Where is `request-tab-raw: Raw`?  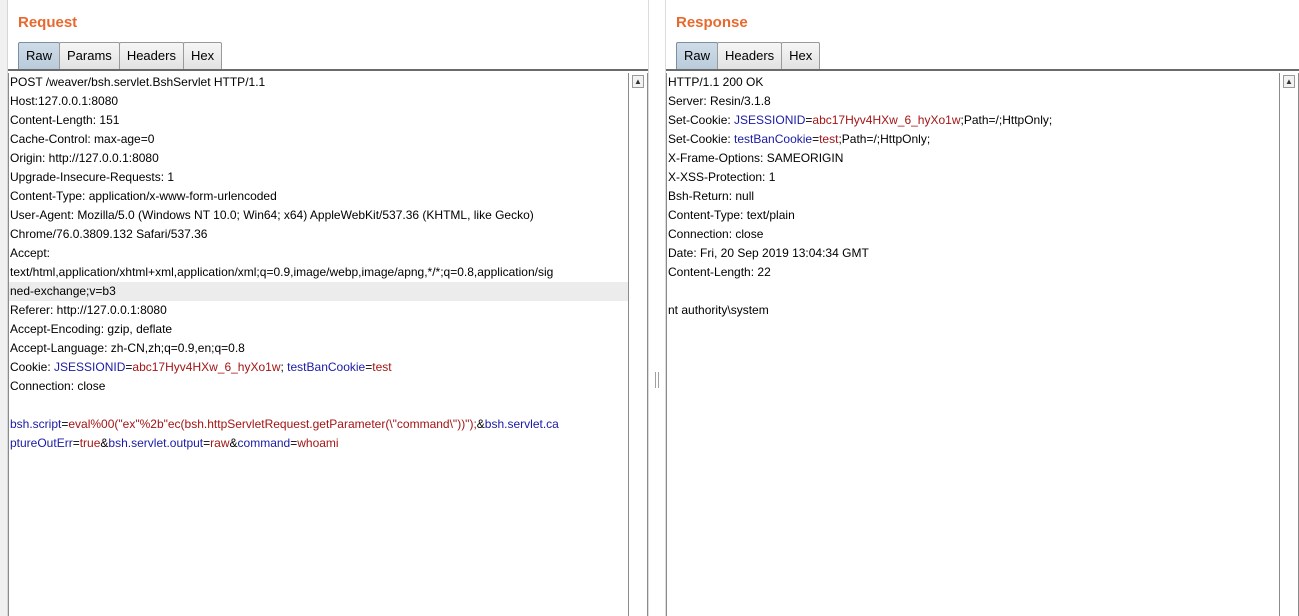
request-tab-raw: Raw is located at coordinates (39, 55).